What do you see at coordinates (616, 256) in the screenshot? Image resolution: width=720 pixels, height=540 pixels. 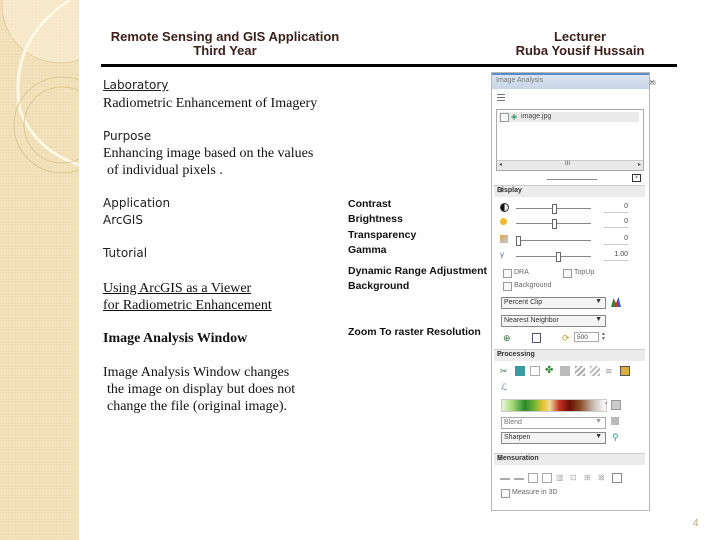 I see `gamma-value: 1.00` at bounding box center [616, 256].